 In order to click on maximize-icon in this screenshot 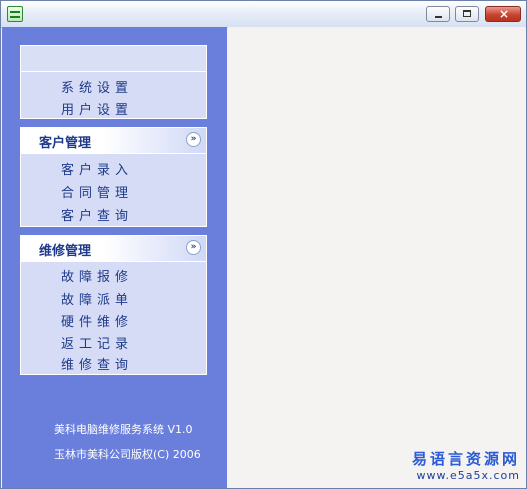, I will do `click(467, 13)`.